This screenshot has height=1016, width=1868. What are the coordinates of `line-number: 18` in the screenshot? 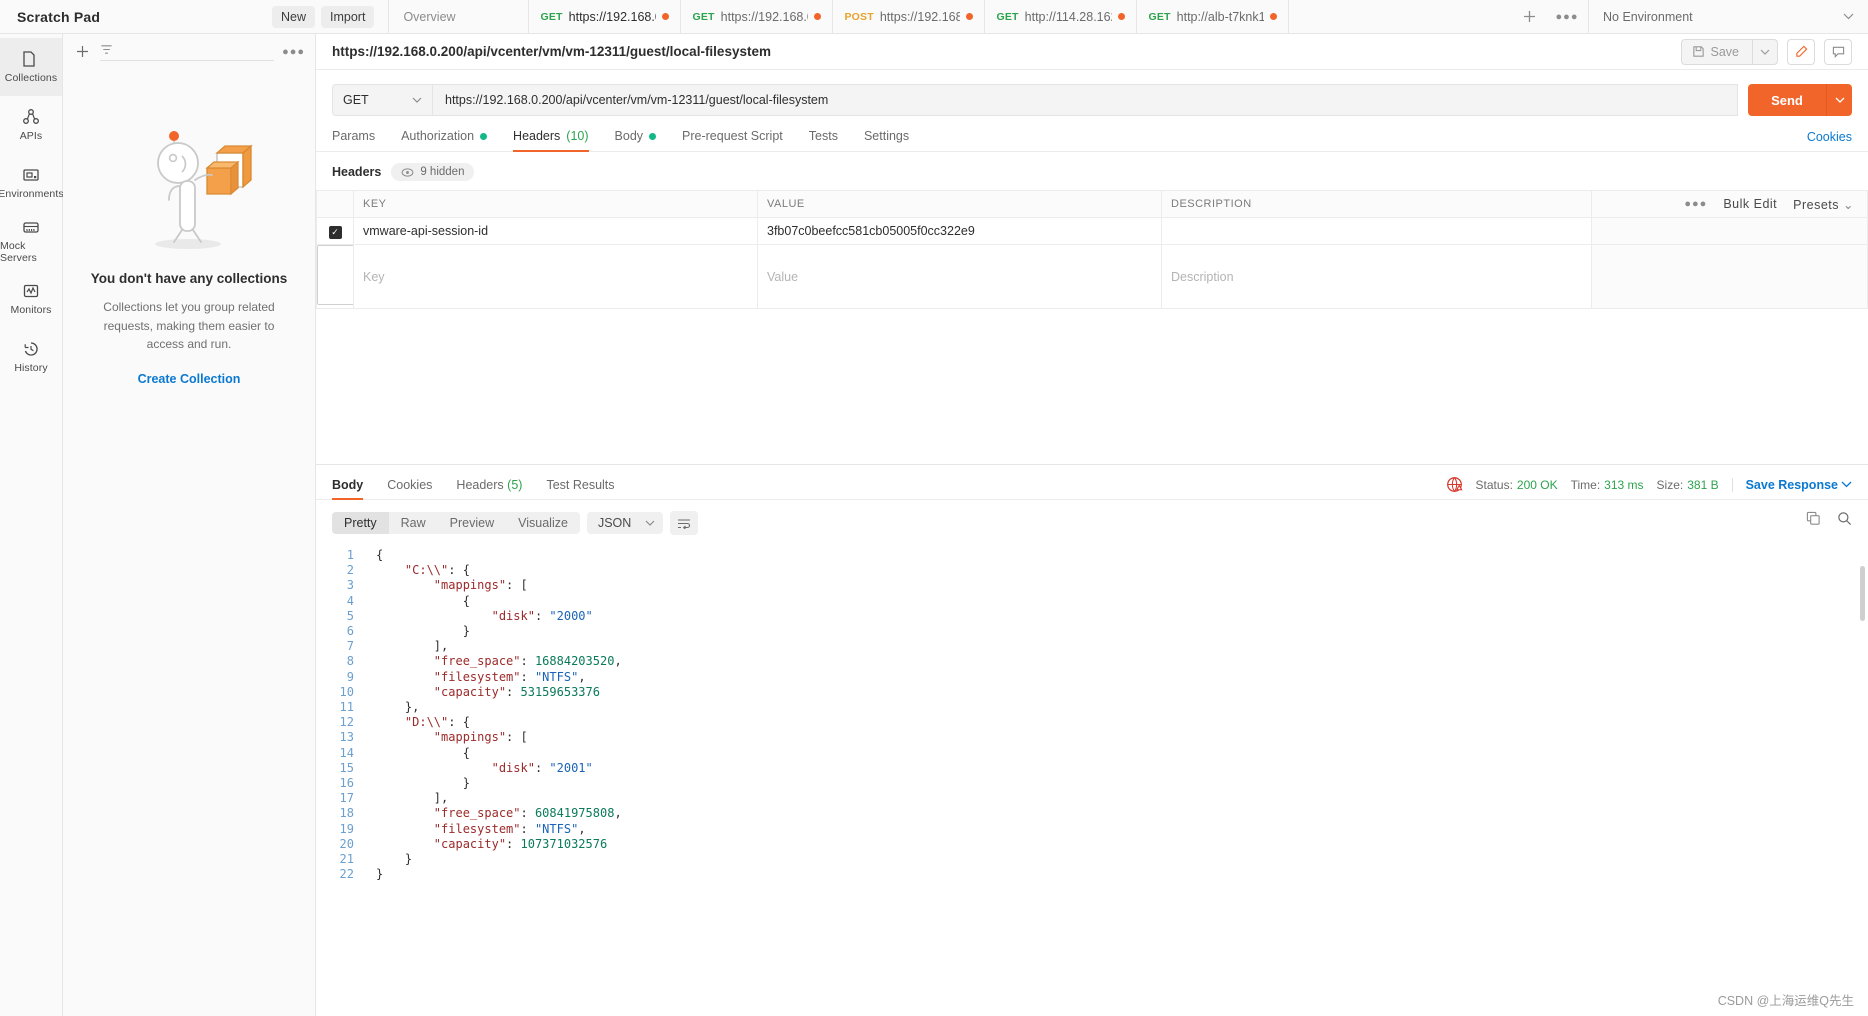 It's located at (346, 813).